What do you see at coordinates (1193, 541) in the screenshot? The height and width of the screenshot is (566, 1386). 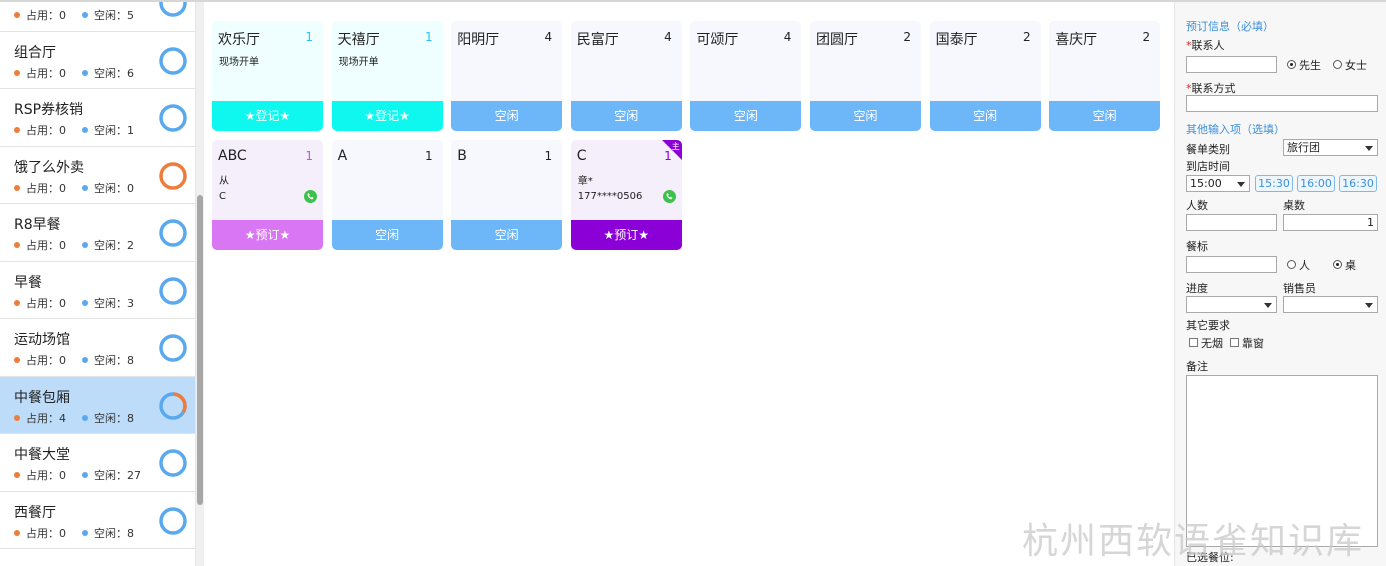 I see `watermark: 杭州西软语雀知识库` at bounding box center [1193, 541].